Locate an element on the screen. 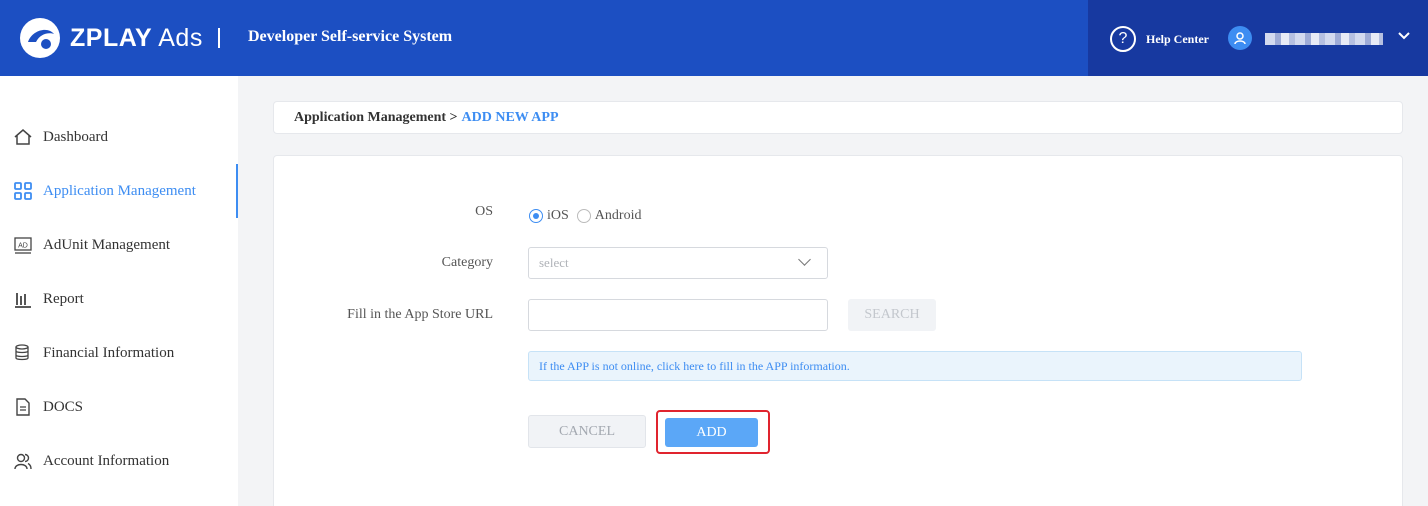 The height and width of the screenshot is (506, 1428). category-select: select is located at coordinates (678, 263).